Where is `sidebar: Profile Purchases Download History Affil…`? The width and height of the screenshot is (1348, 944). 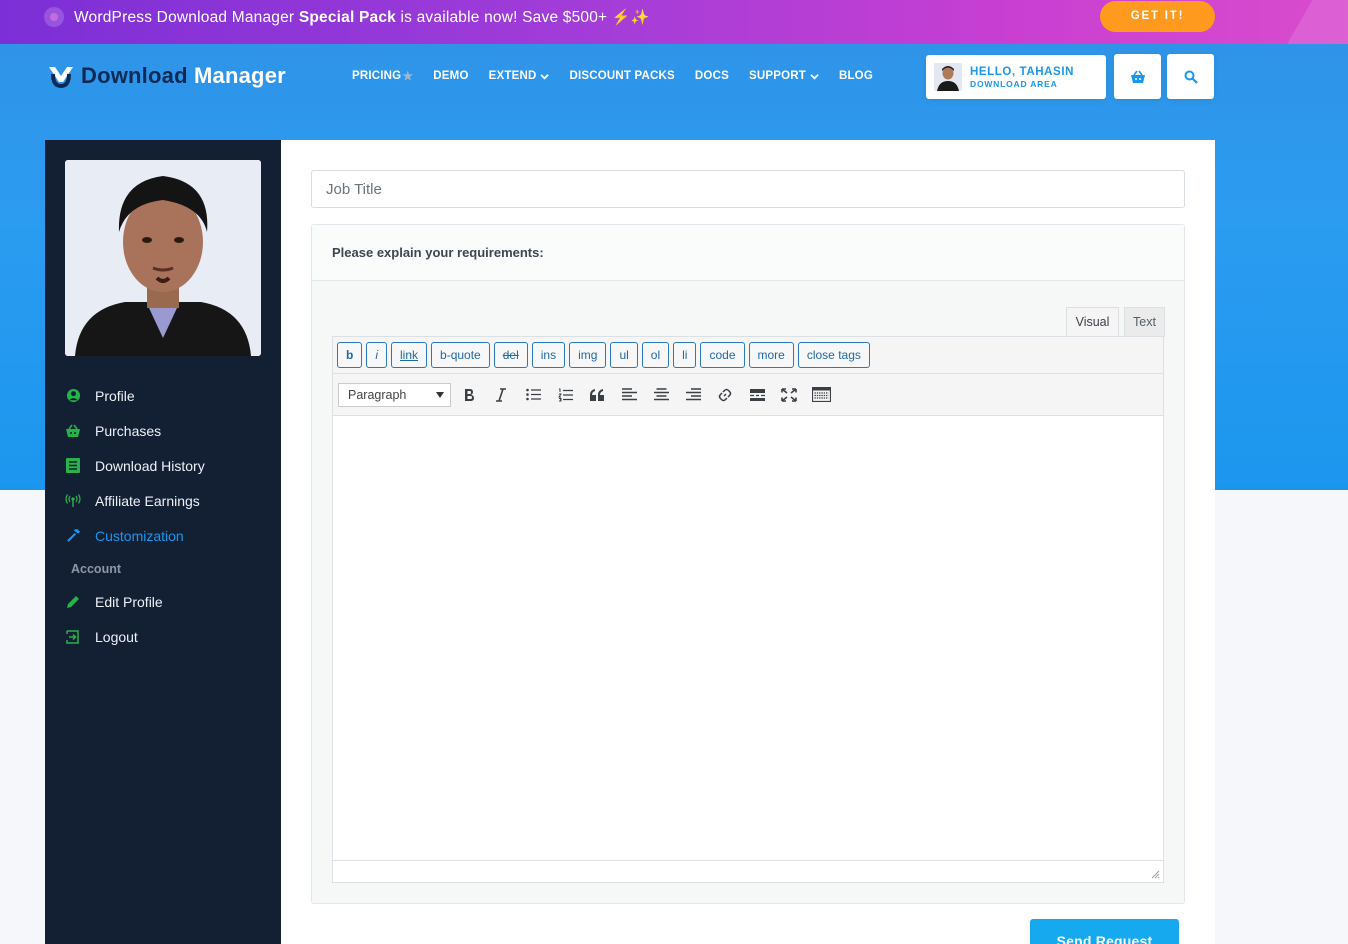 sidebar: Profile Purchases Download History Affil… is located at coordinates (163, 542).